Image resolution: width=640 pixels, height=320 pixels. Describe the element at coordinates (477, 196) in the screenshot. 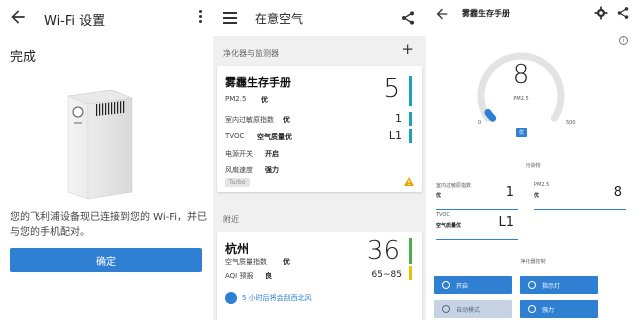

I see `allergen-metric: 室内过敏原指数 优 1` at that location.